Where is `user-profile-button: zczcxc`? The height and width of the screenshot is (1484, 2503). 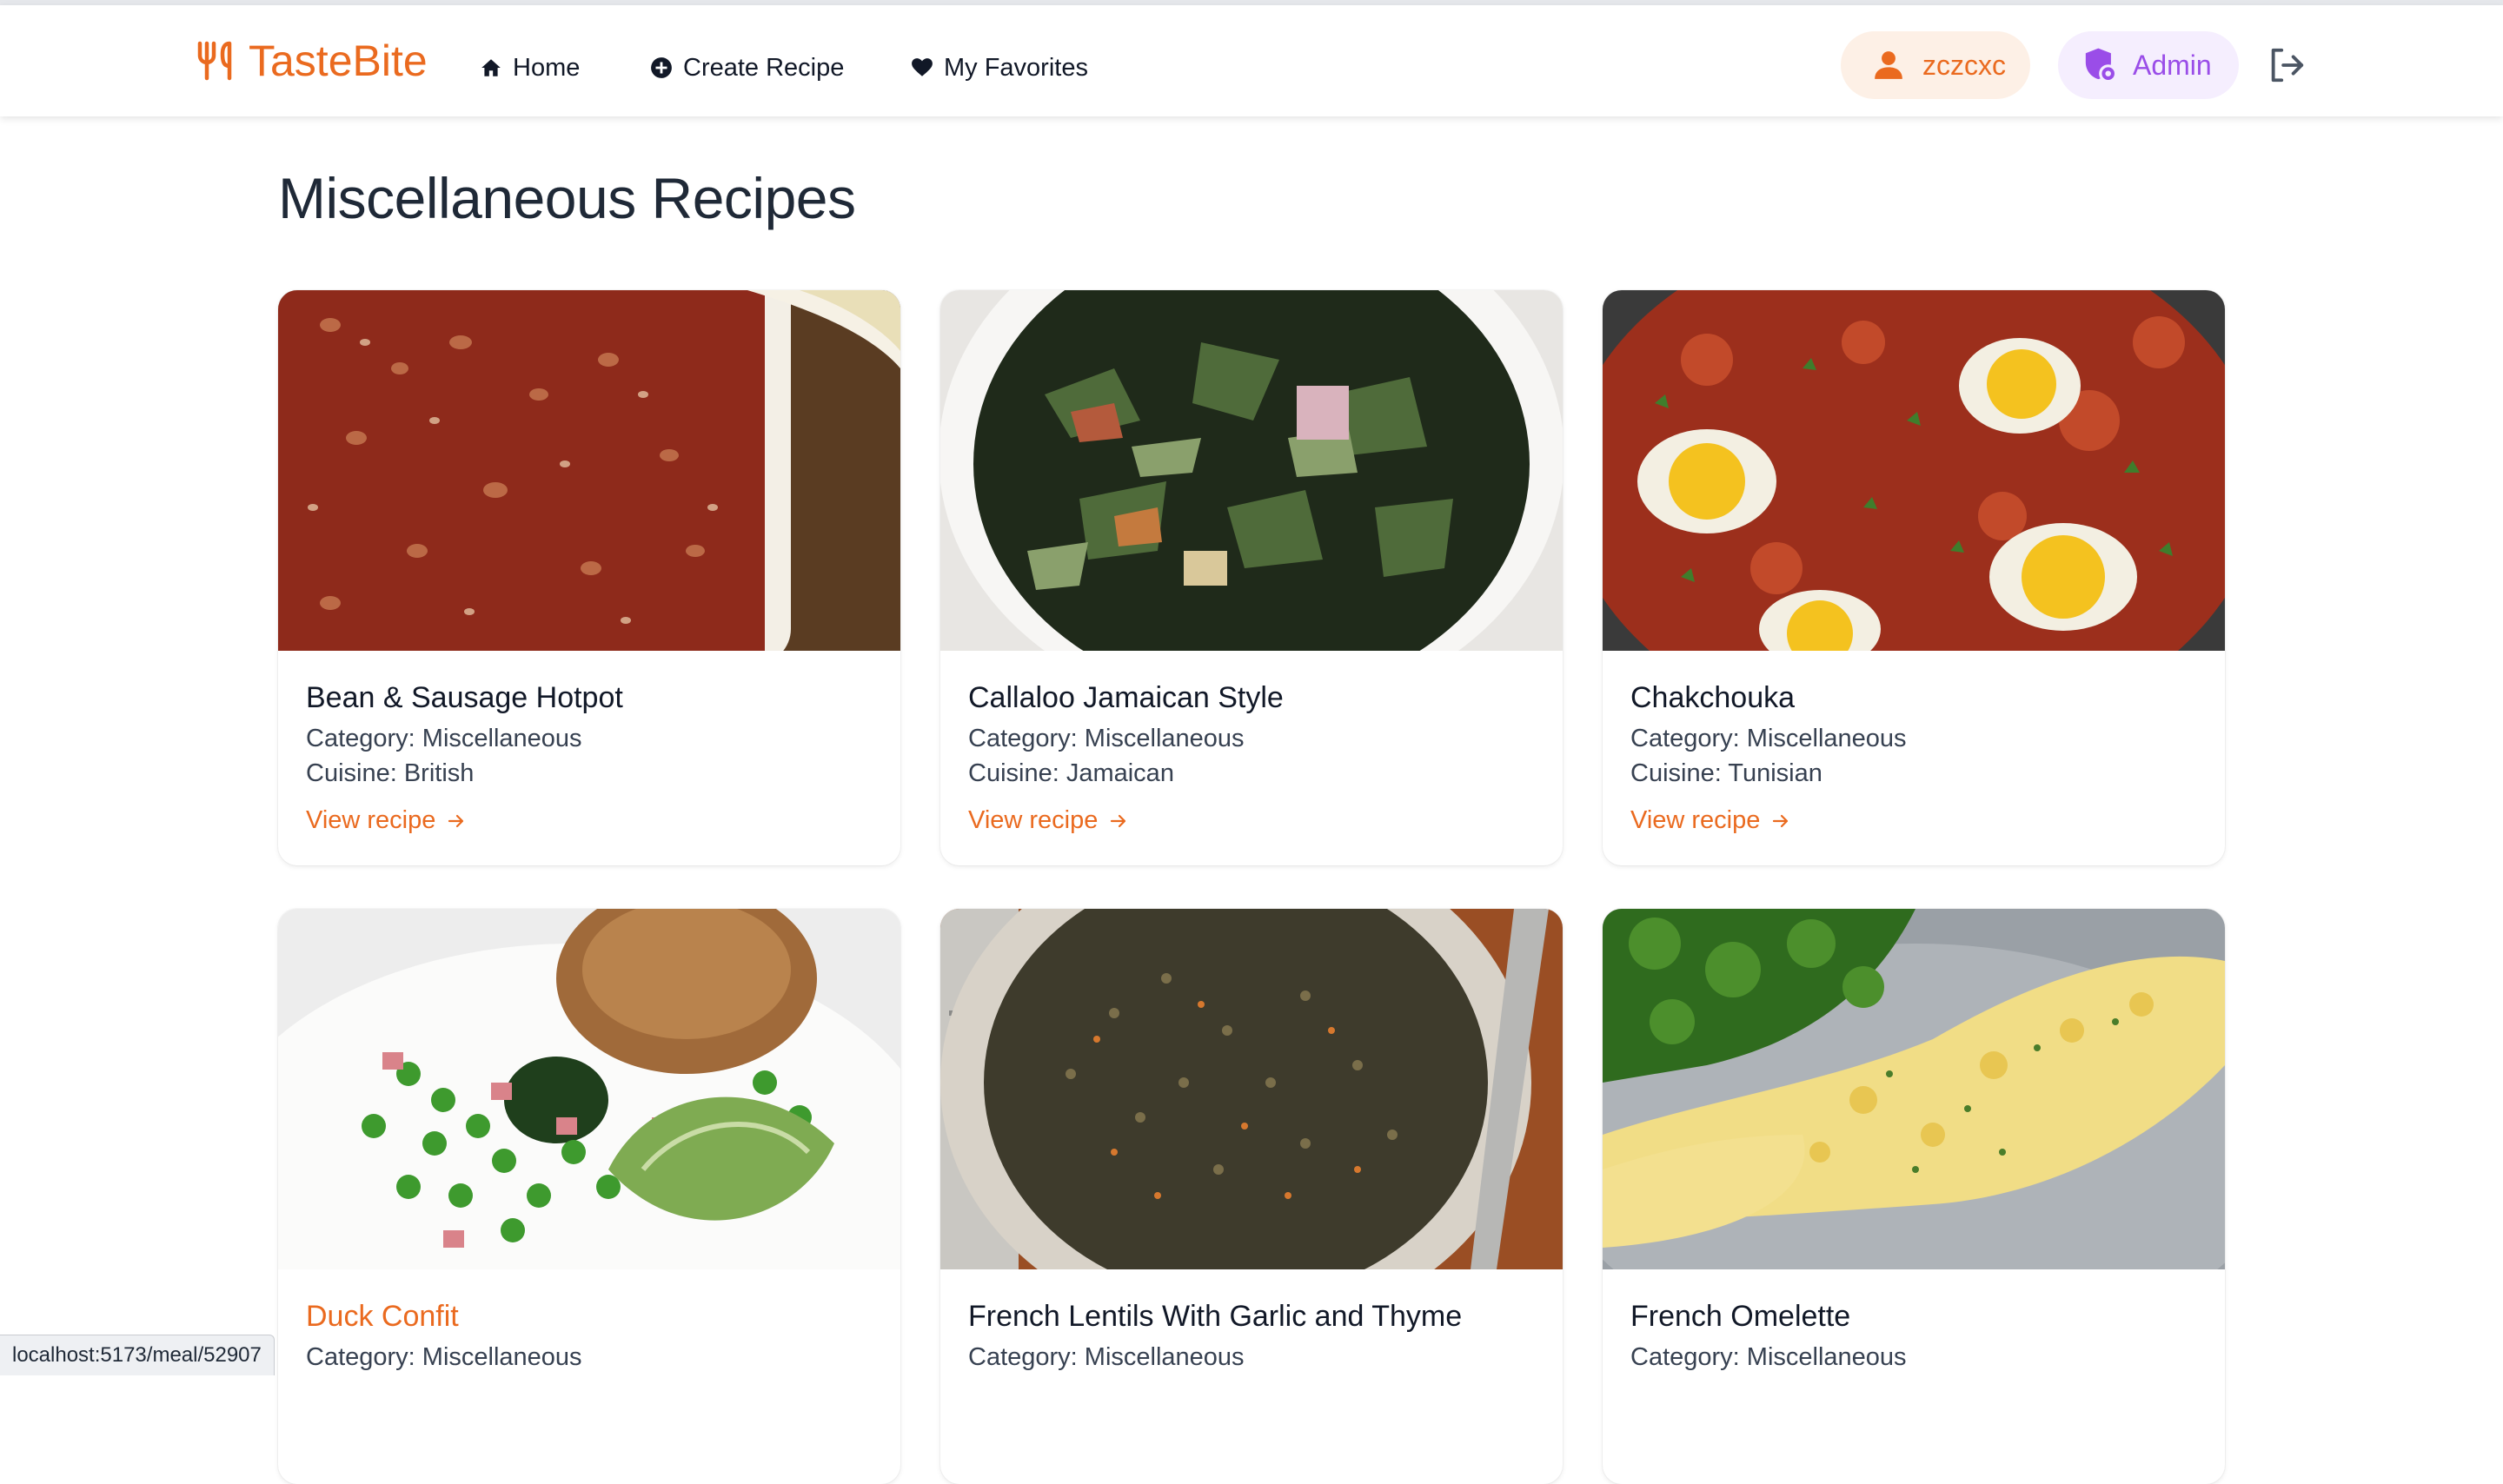
user-profile-button: zczcxc is located at coordinates (1936, 65).